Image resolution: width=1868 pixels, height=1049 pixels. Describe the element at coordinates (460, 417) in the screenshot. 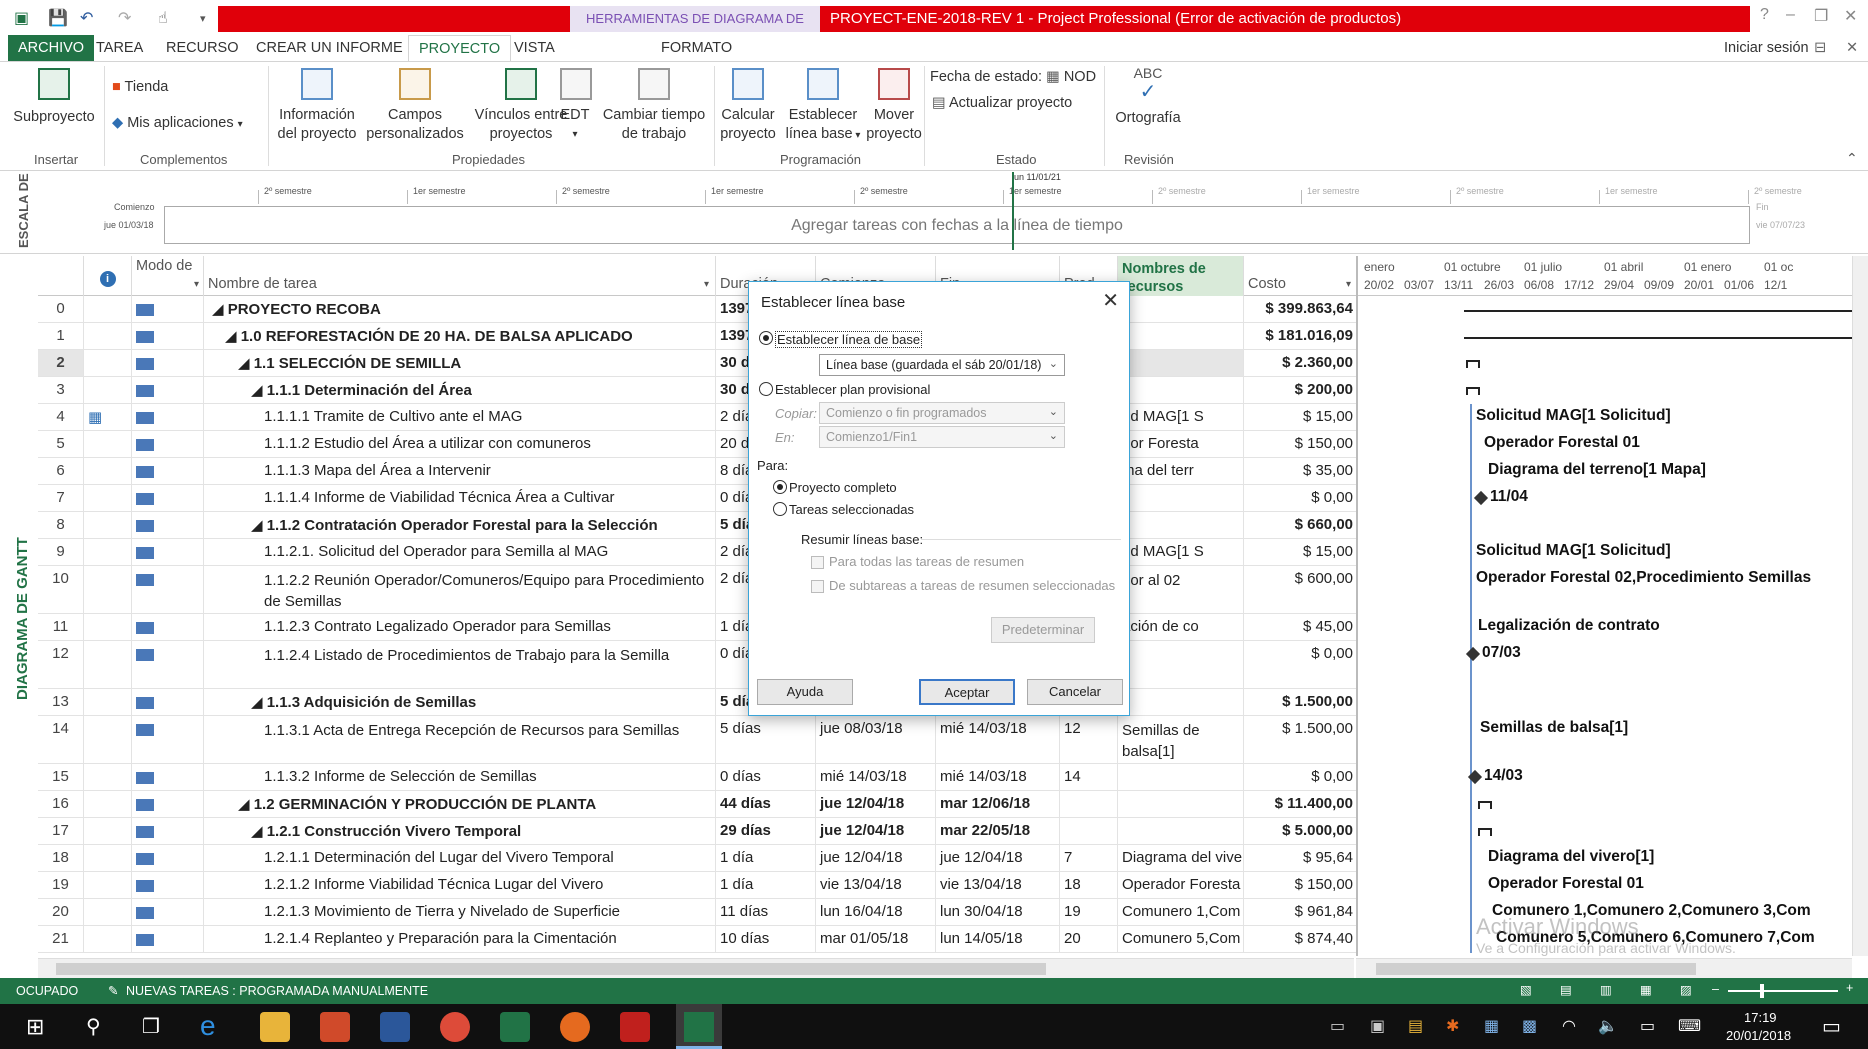

I see `row-task-name: 1.1.1.1 Tramite de Cultivo ante el MAG` at that location.